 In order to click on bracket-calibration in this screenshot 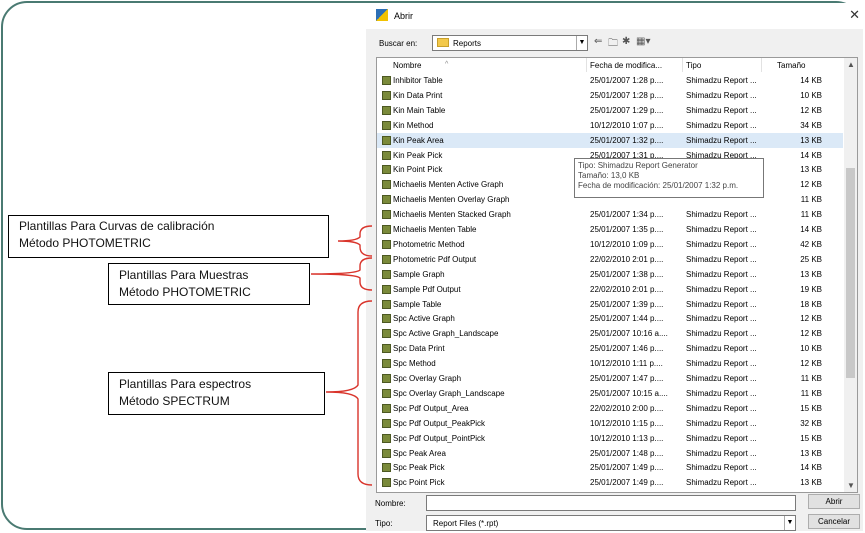, I will do `click(355, 241)`.